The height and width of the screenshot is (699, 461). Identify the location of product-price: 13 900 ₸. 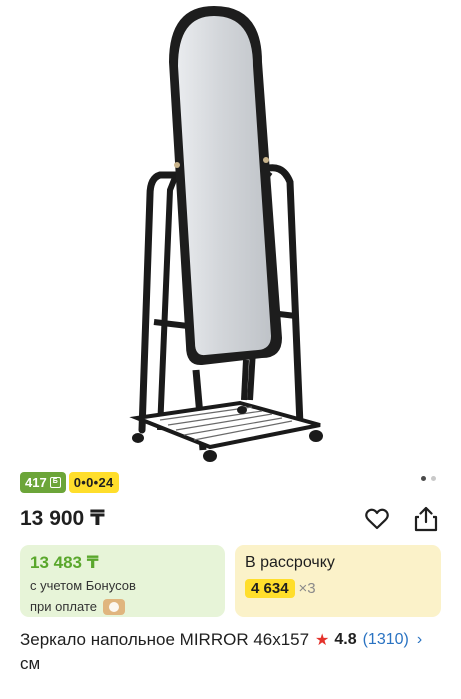
(62, 518).